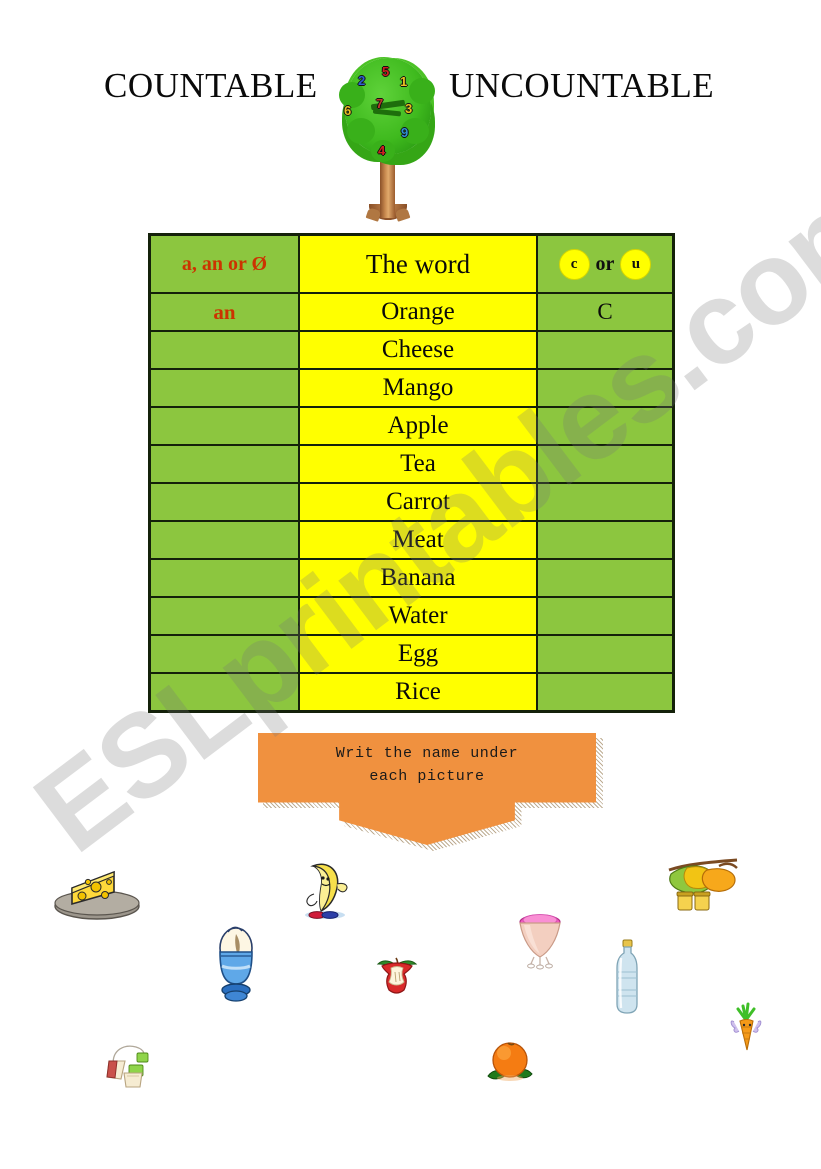  I want to click on cell-word: Cheese, so click(418, 350).